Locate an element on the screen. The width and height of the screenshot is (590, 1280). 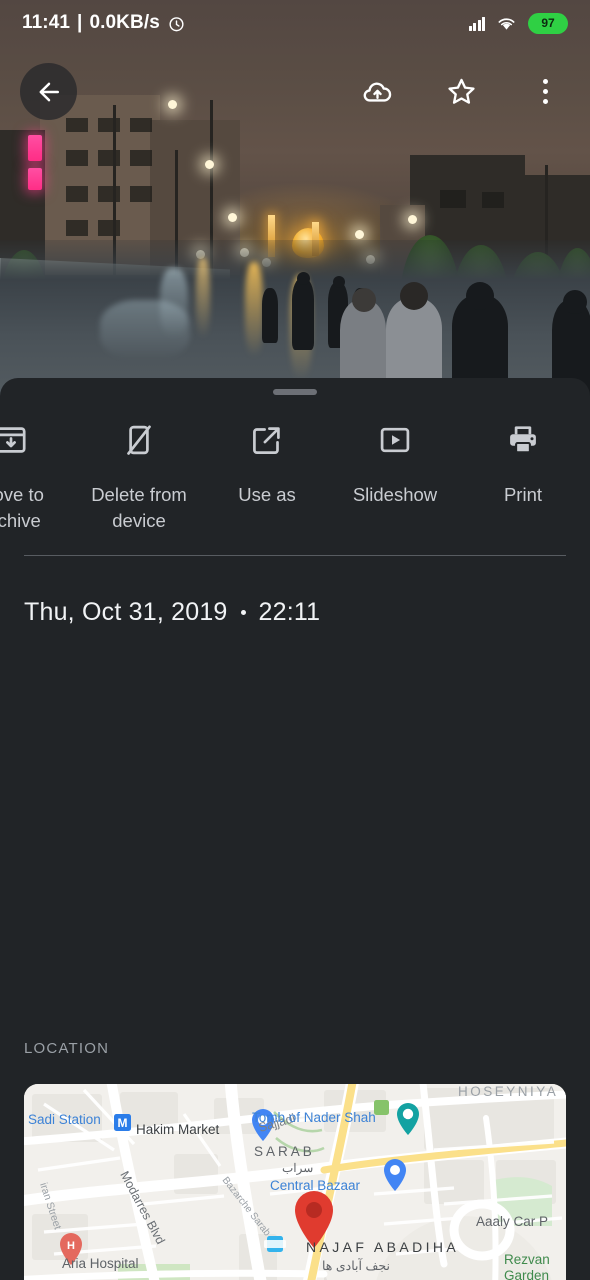
network-speed: 0.0KB/s is located at coordinates (124, 22).